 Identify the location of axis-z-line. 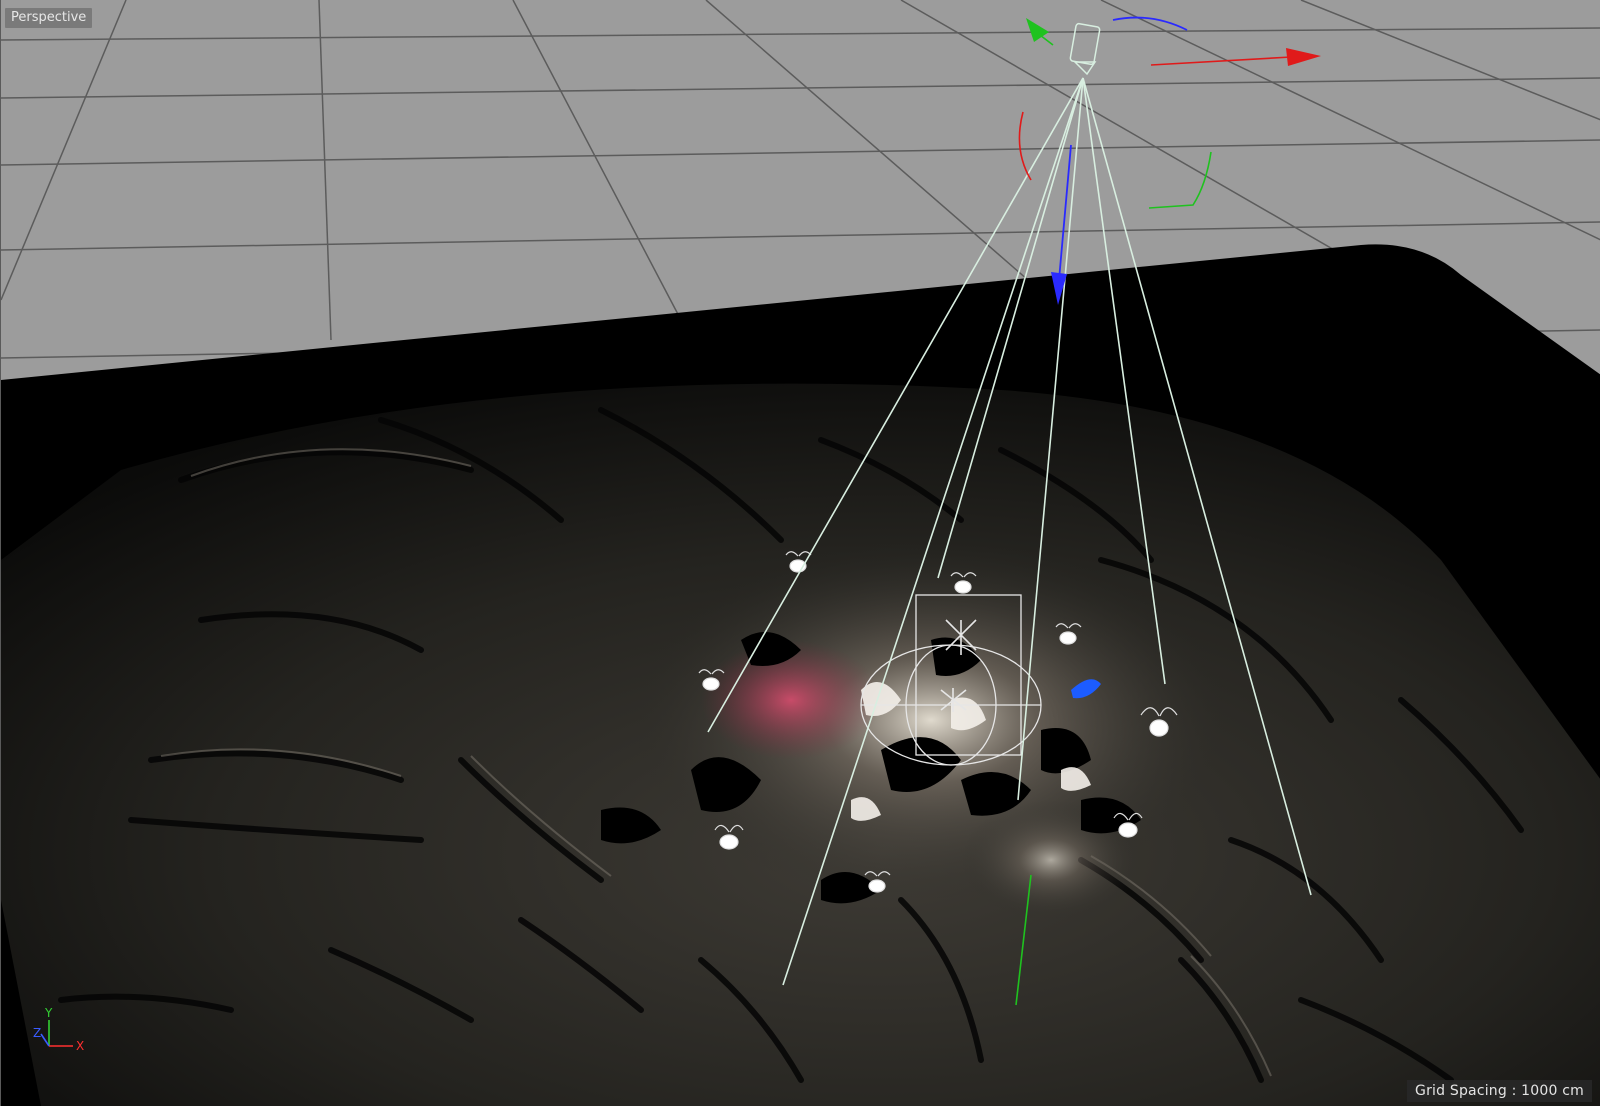
(45, 1040).